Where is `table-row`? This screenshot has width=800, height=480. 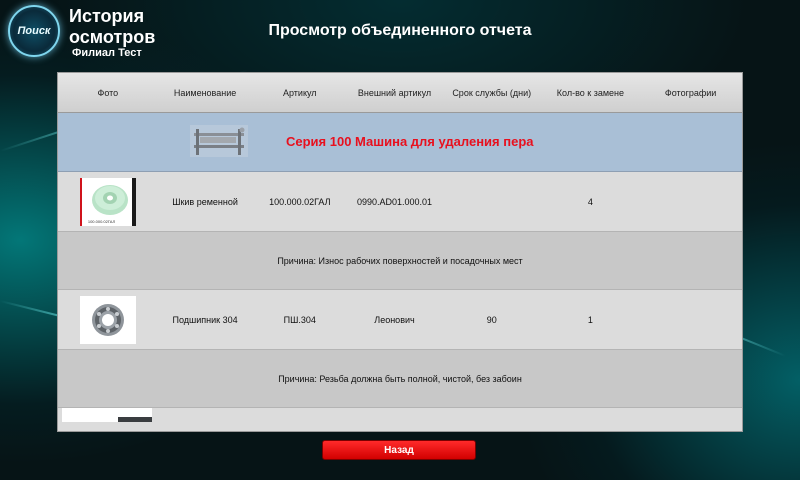
table-row is located at coordinates (400, 419).